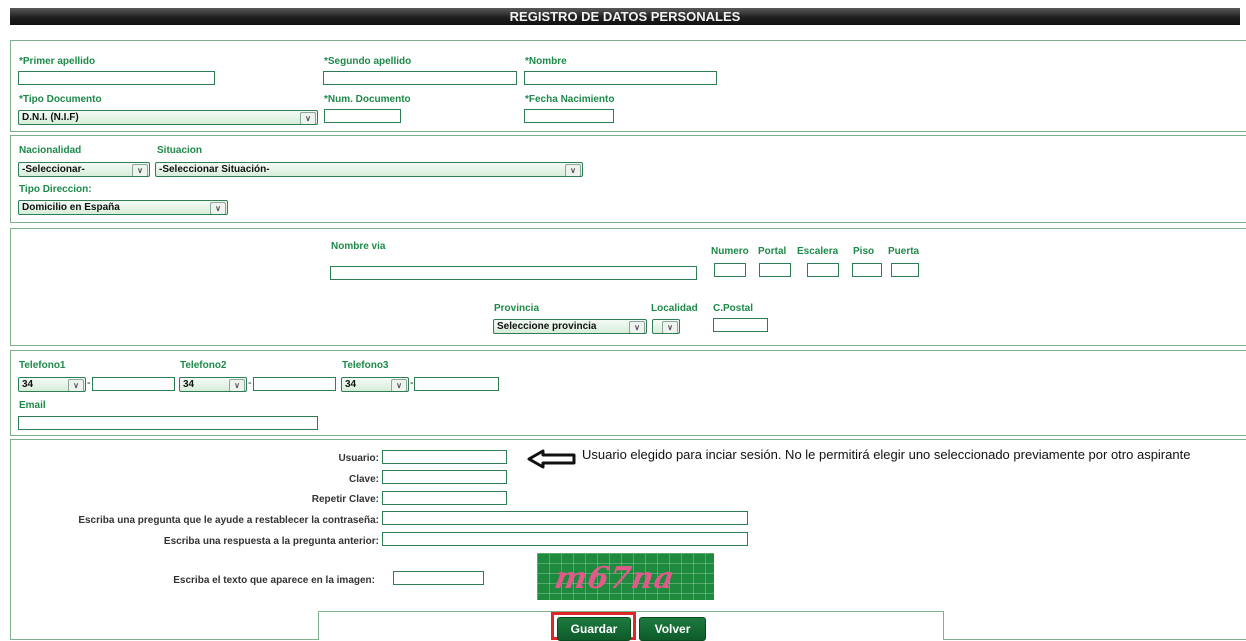 This screenshot has width=1246, height=641. I want to click on pregunta-input, so click(565, 518).